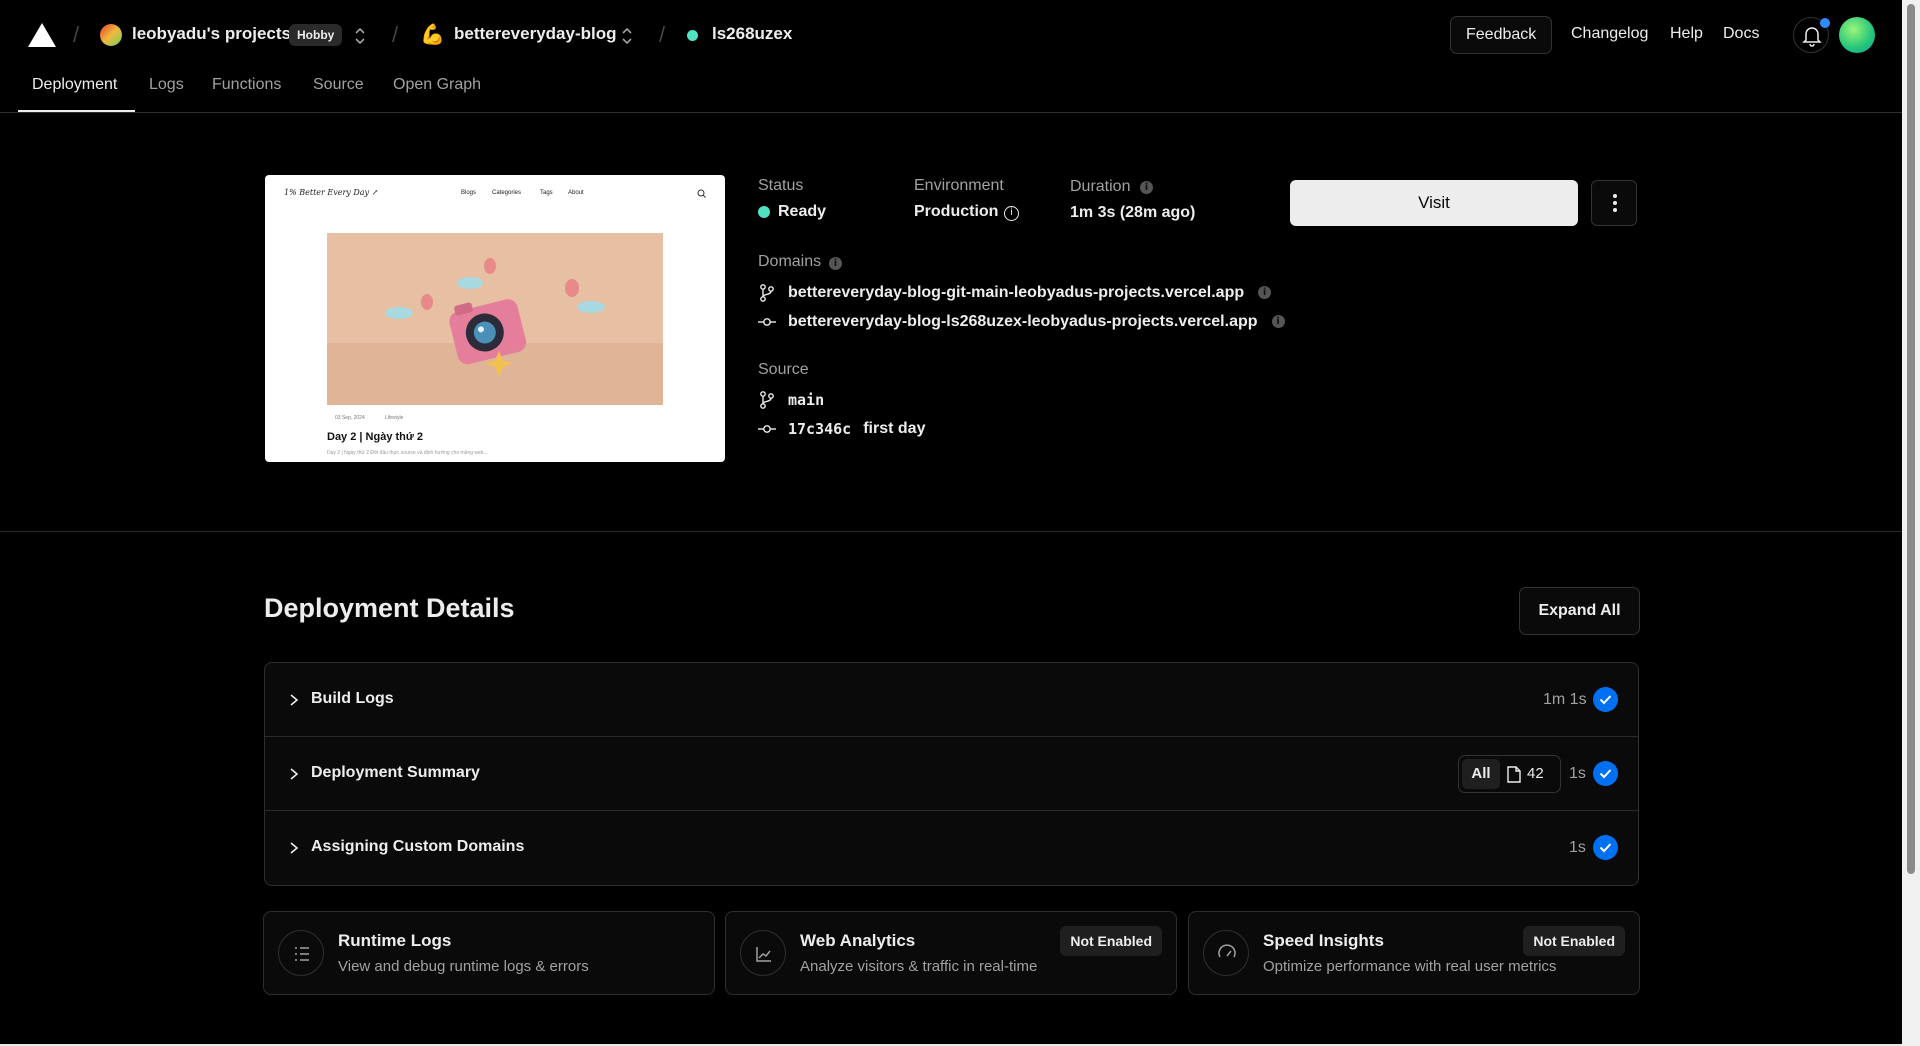 The width and height of the screenshot is (1920, 1046). What do you see at coordinates (246, 85) in the screenshot?
I see `tab-functions: Functions` at bounding box center [246, 85].